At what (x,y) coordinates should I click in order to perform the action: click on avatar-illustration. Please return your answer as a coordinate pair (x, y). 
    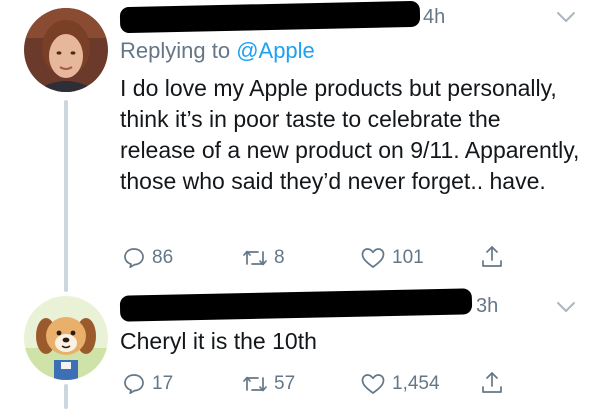
    Looking at the image, I should click on (66, 338).